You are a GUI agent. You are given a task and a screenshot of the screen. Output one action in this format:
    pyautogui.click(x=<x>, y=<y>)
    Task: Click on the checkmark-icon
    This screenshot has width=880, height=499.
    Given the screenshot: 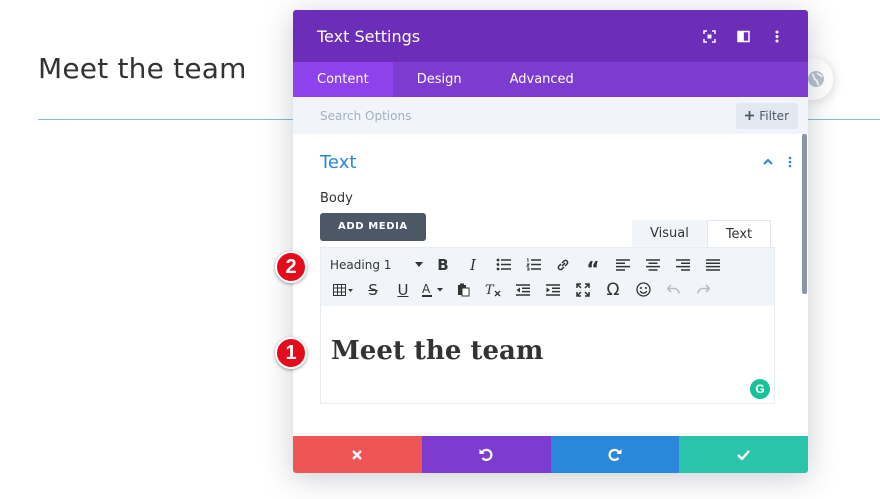 What is the action you would take?
    pyautogui.click(x=744, y=454)
    